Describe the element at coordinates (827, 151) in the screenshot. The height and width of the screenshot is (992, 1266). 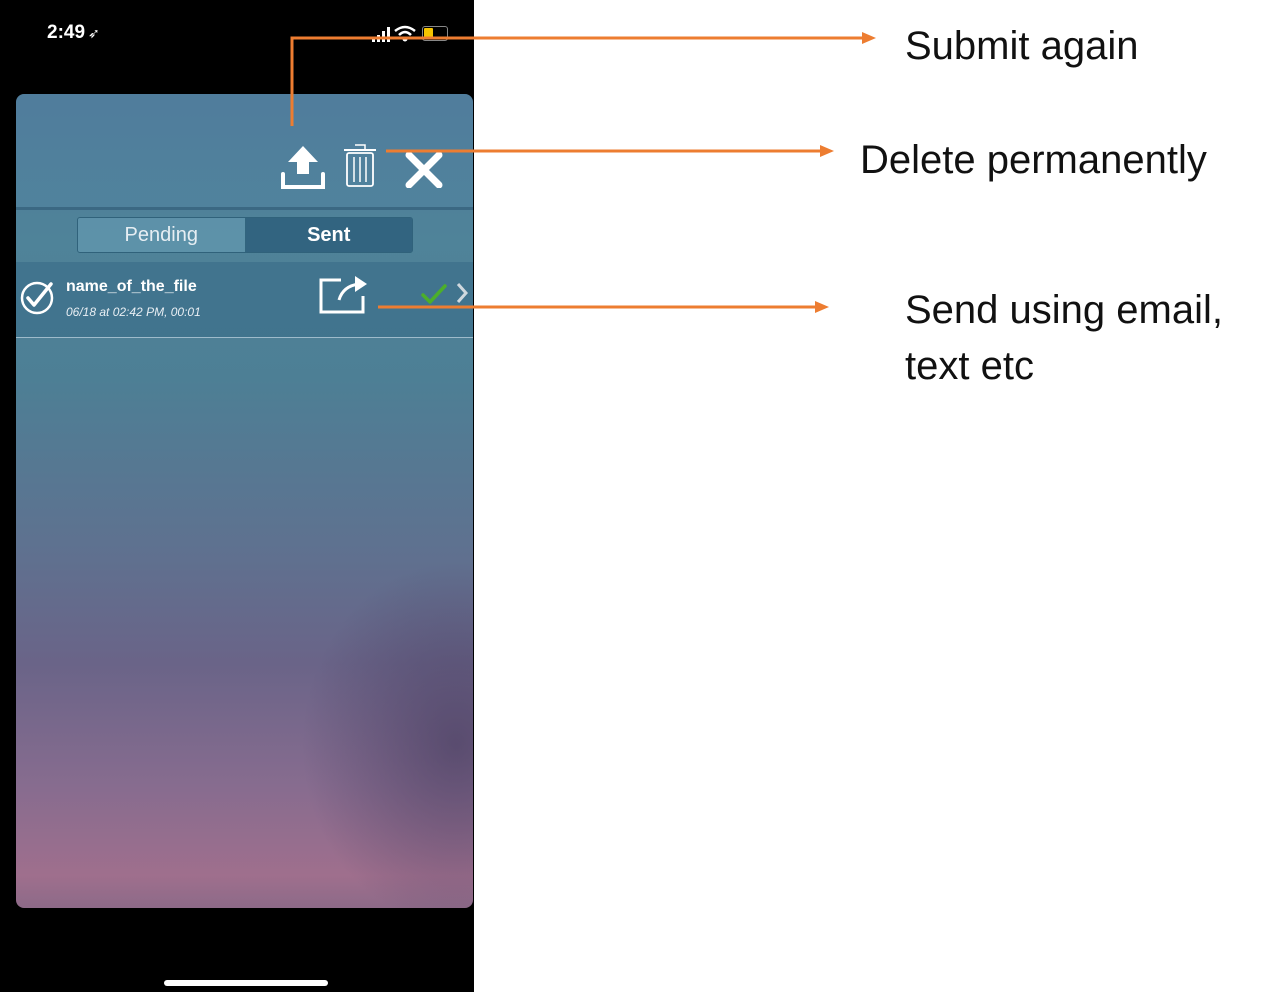
I see `arrowhead-delete` at that location.